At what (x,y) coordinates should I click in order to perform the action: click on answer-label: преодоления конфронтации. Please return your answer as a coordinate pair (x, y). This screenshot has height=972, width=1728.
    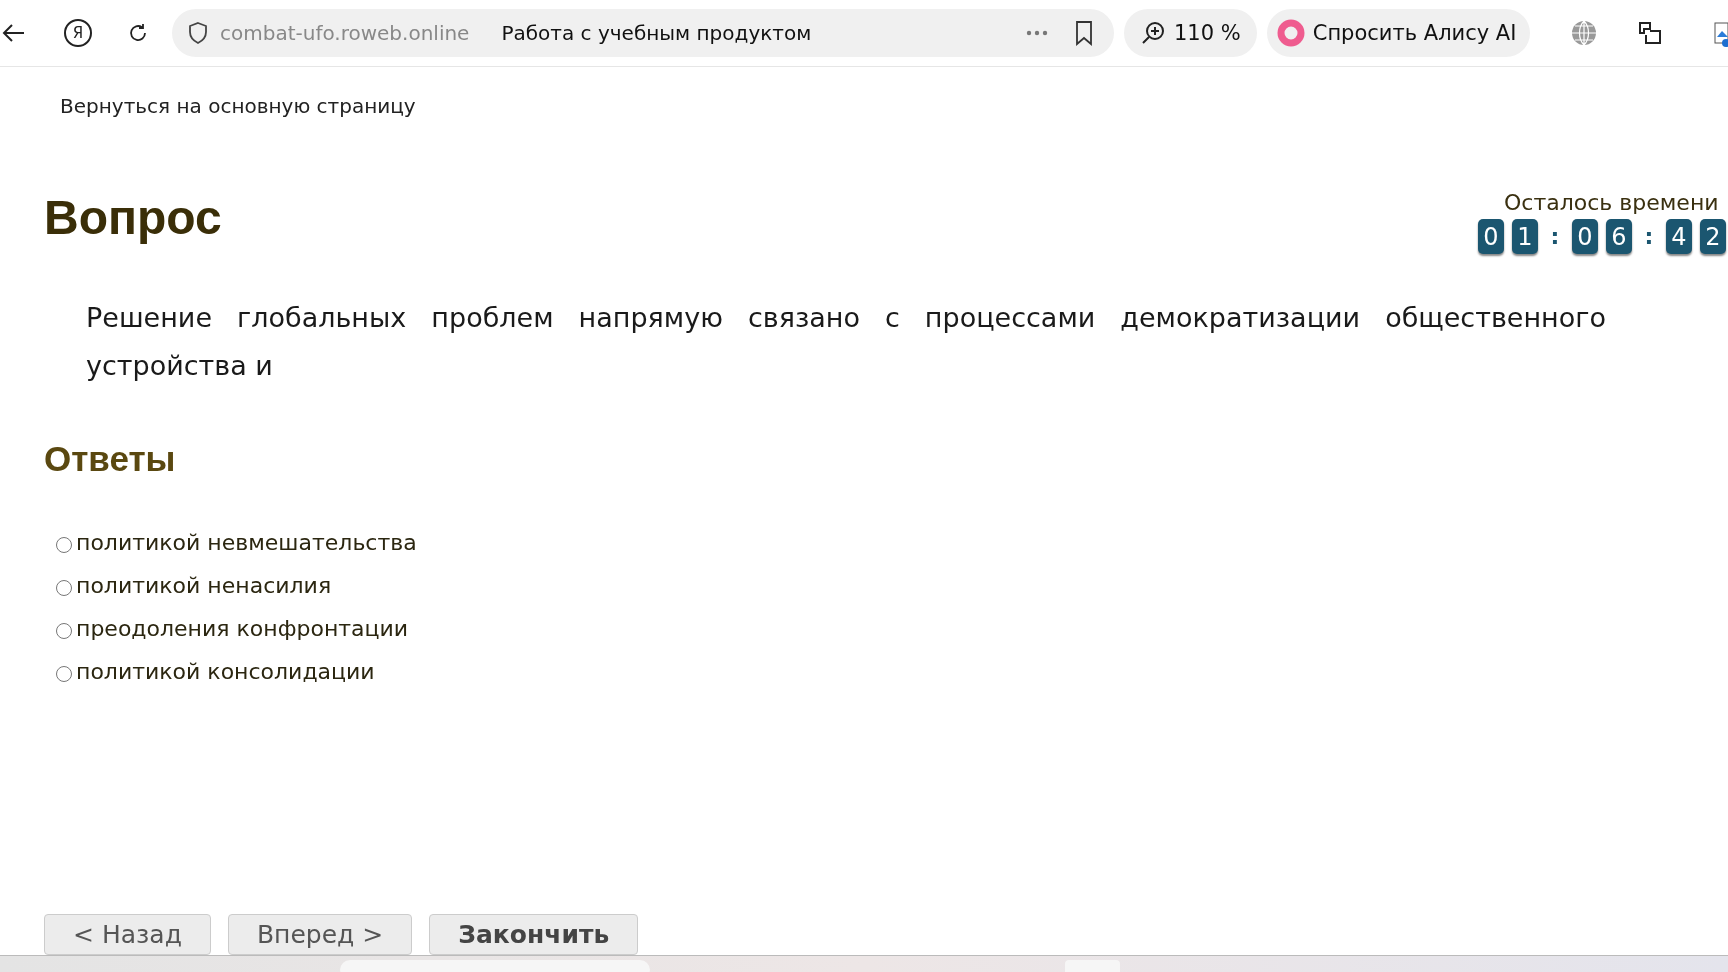
    Looking at the image, I should click on (242, 628).